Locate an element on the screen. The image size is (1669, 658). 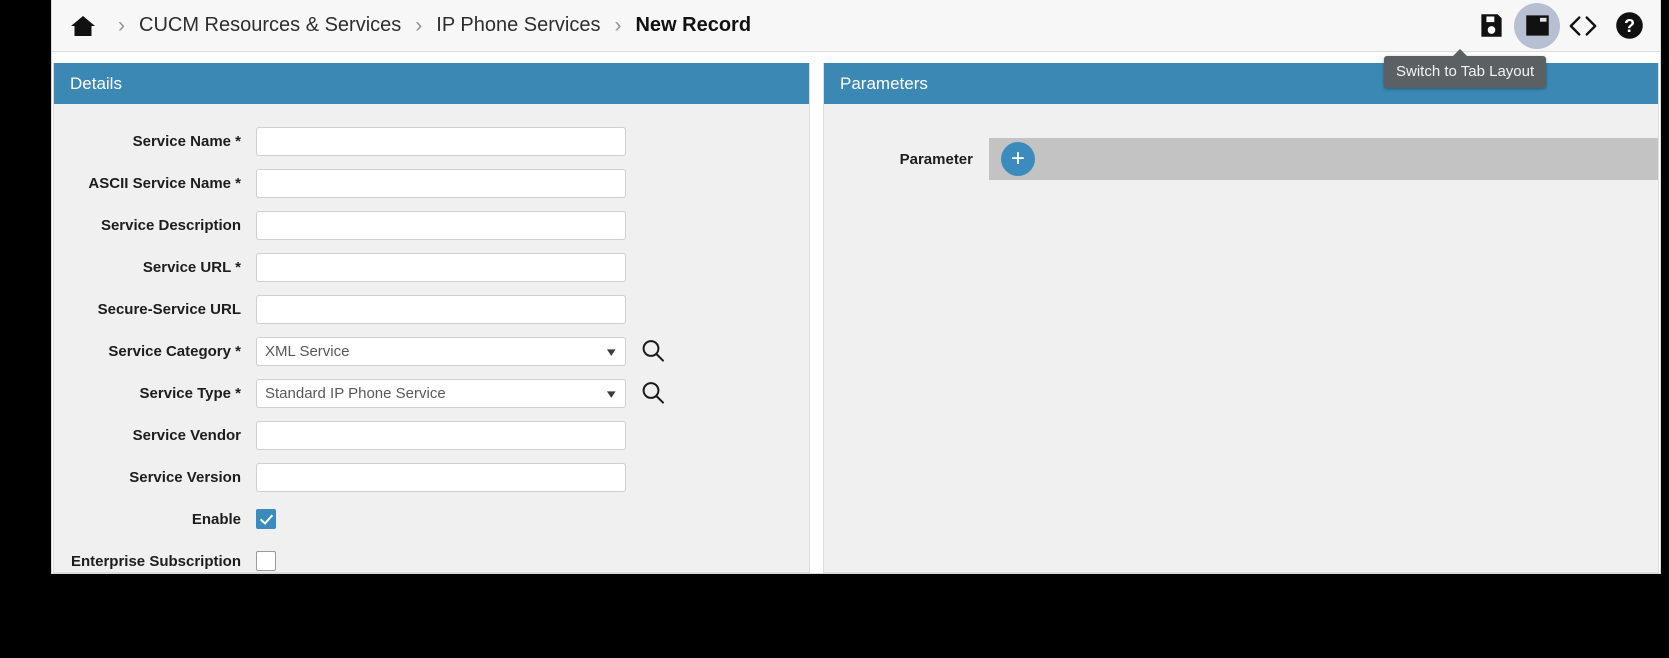
label-enterprise-subscription: Enterprise Subscription is located at coordinates (155, 561).